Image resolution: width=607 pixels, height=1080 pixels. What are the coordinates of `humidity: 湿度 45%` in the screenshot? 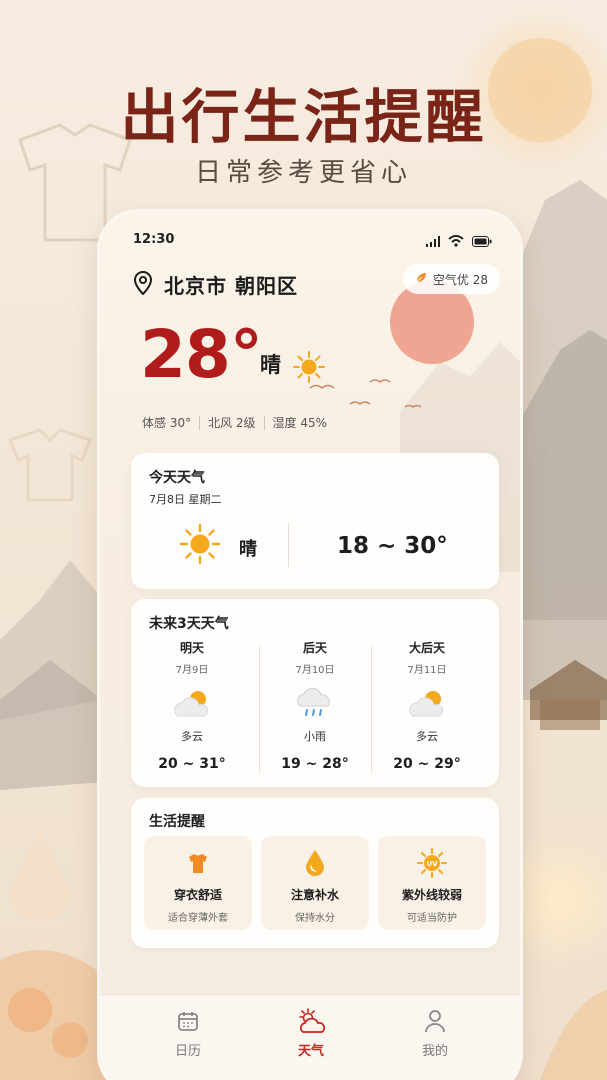 It's located at (300, 423).